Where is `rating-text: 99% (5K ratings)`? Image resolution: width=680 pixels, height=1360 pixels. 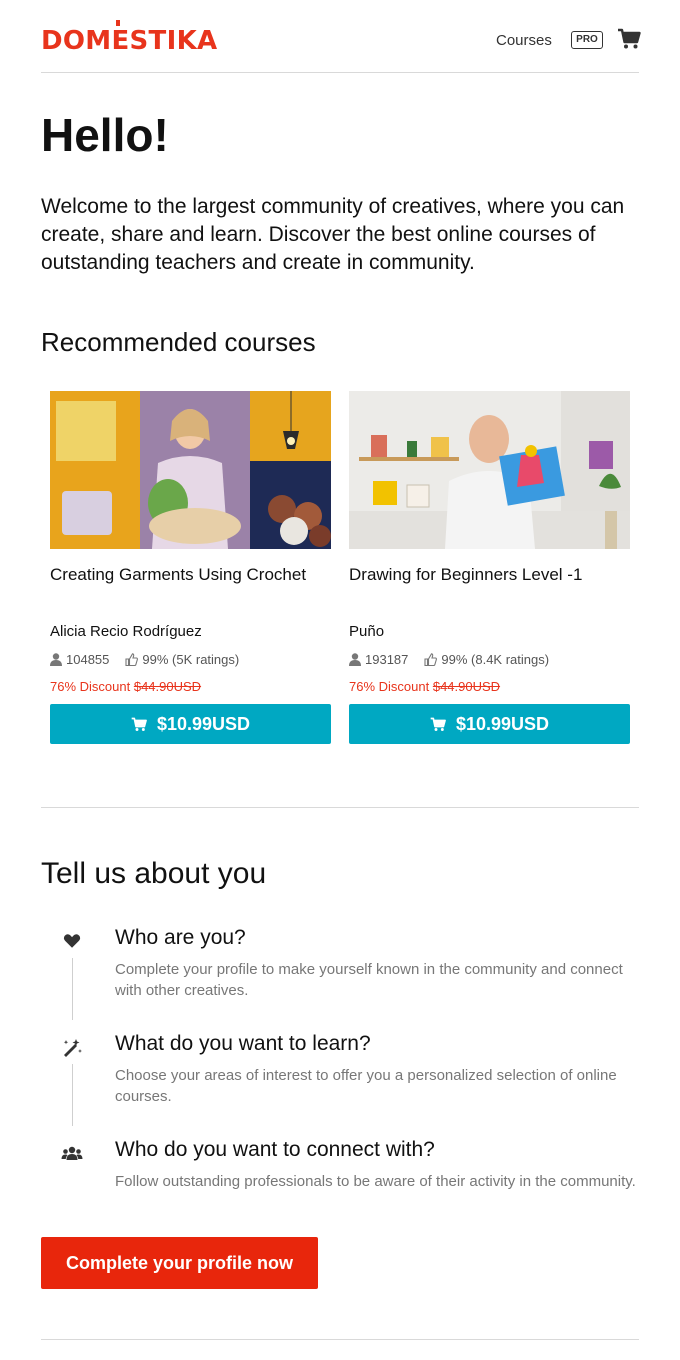
rating-text: 99% (5K ratings) is located at coordinates (191, 659).